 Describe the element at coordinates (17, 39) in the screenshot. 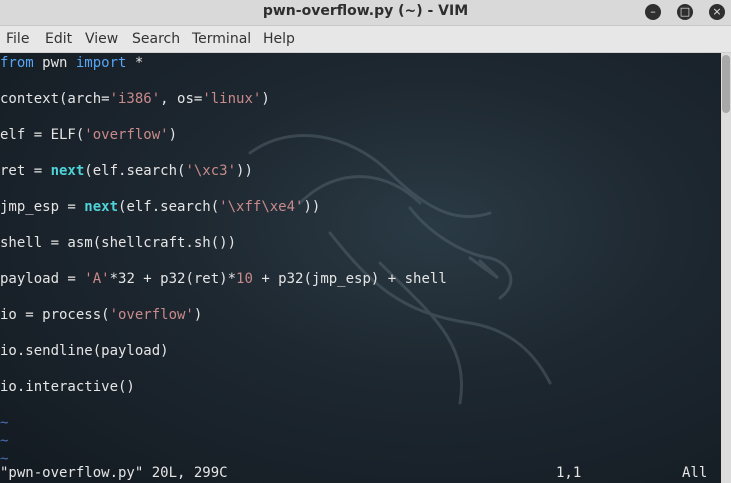

I see `menu-file: File` at that location.